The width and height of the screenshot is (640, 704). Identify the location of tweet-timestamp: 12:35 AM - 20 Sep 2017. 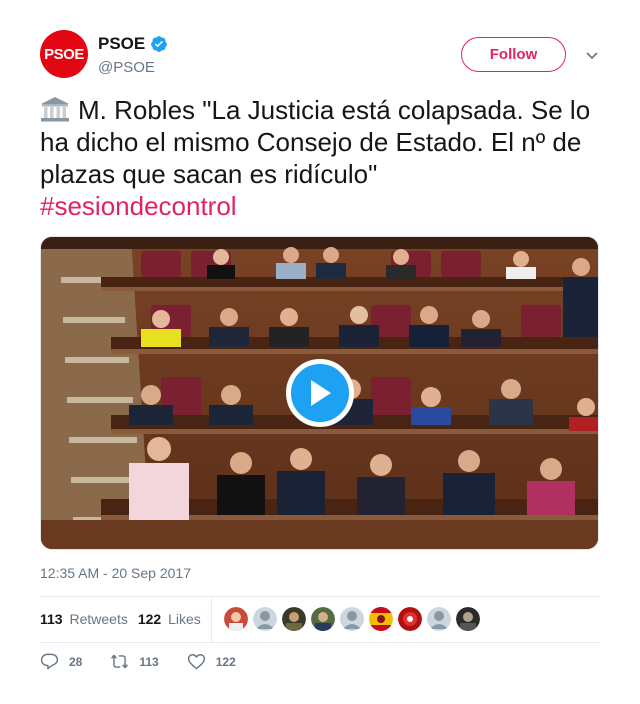
(115, 573).